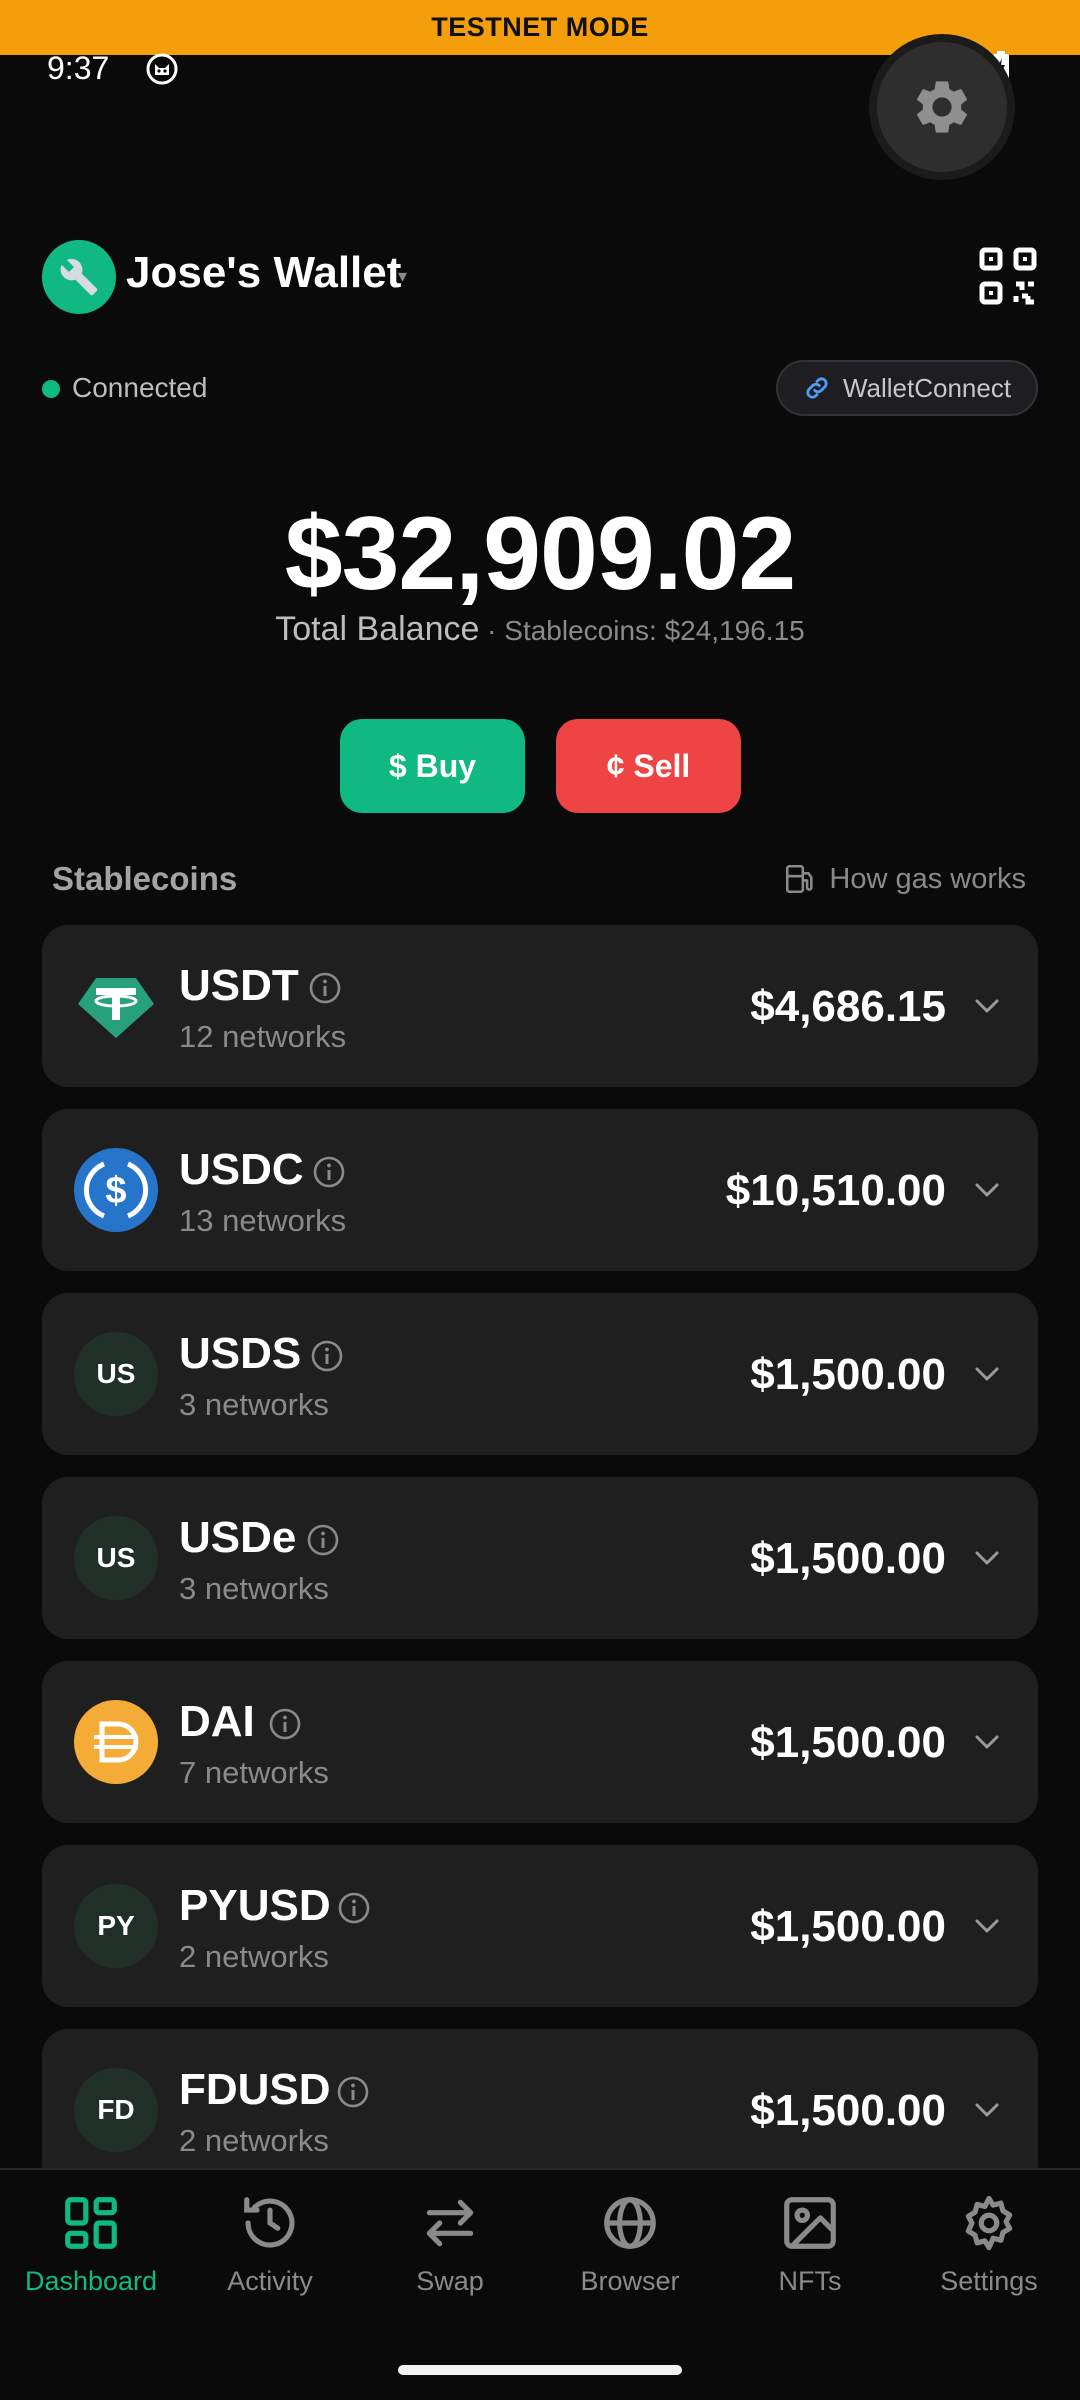 Image resolution: width=1080 pixels, height=2400 pixels. What do you see at coordinates (255, 2089) in the screenshot?
I see `coin-symbol: FDUSD` at bounding box center [255, 2089].